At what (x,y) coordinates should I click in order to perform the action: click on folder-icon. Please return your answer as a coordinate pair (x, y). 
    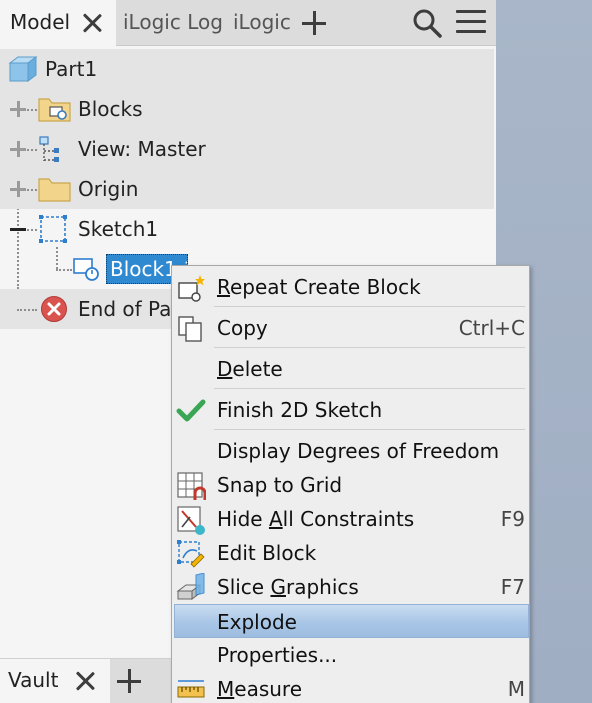
    Looking at the image, I should click on (54, 190).